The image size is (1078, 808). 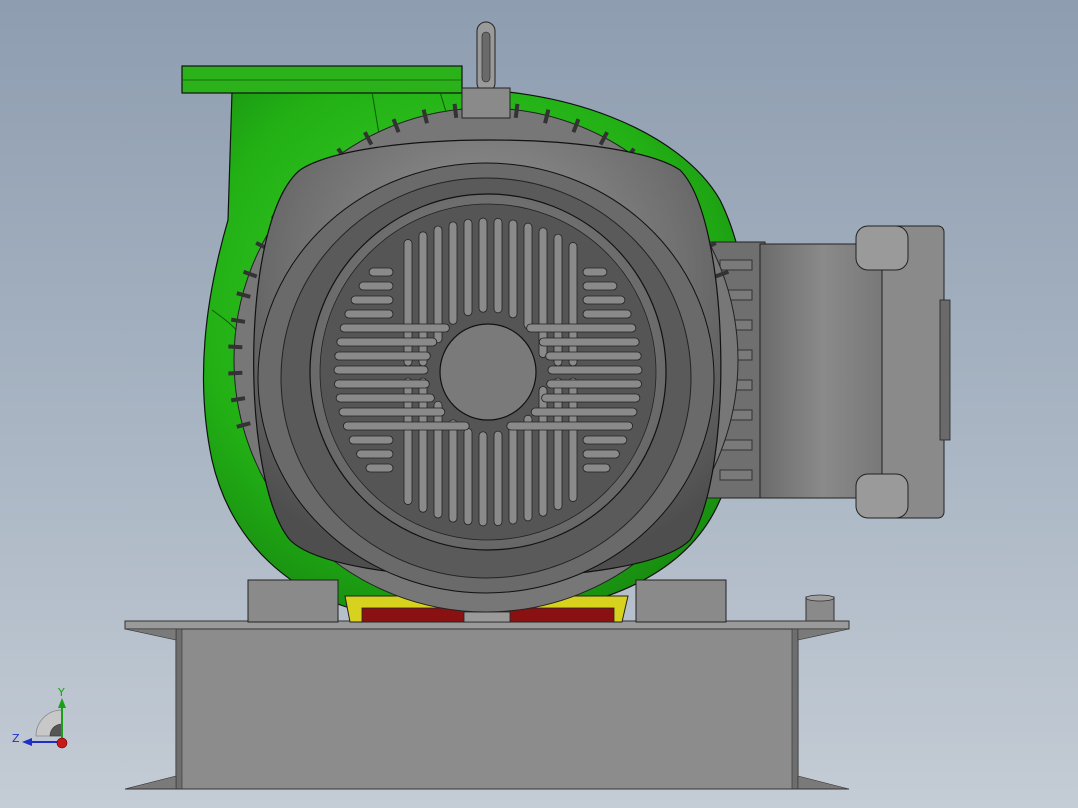 I want to click on coordinate-triad-icon: Y Z, so click(x=40, y=717).